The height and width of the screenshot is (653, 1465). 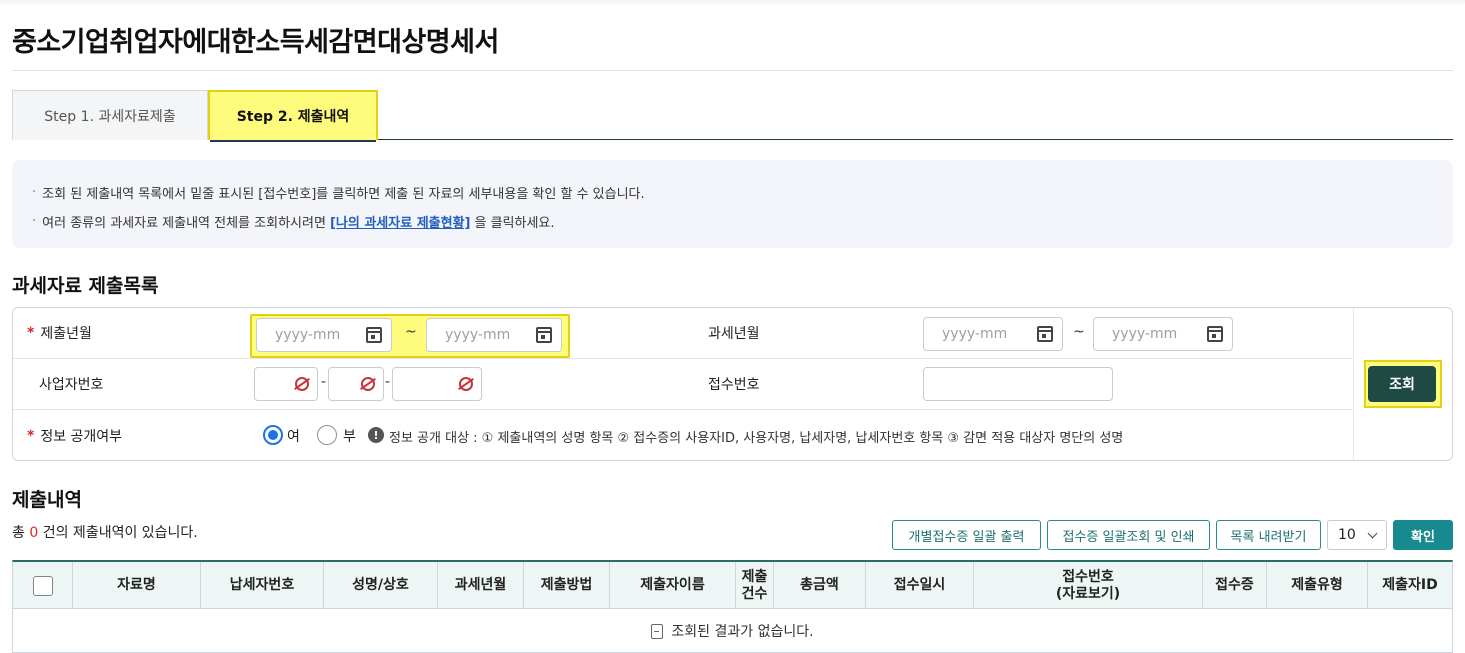 I want to click on col-submit-type: 제출유형, so click(x=1317, y=585).